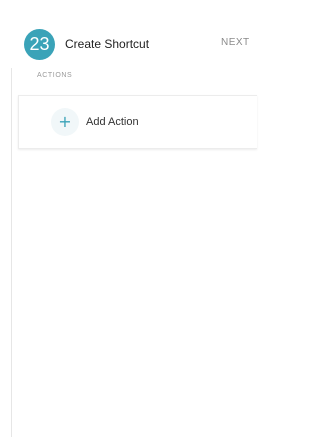  Describe the element at coordinates (128, 34) in the screenshot. I see `header-bar: 23 Create Shortcut NEXT` at that location.